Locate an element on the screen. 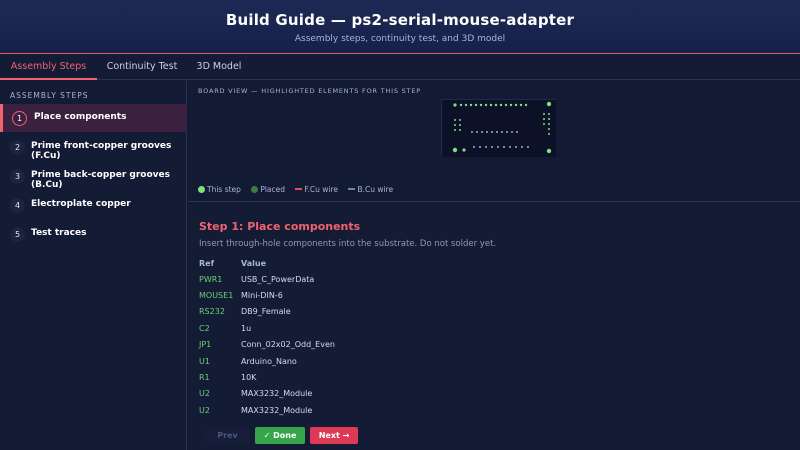 This screenshot has width=800, height=450. value-cell: USB_C_PowerData is located at coordinates (278, 279).